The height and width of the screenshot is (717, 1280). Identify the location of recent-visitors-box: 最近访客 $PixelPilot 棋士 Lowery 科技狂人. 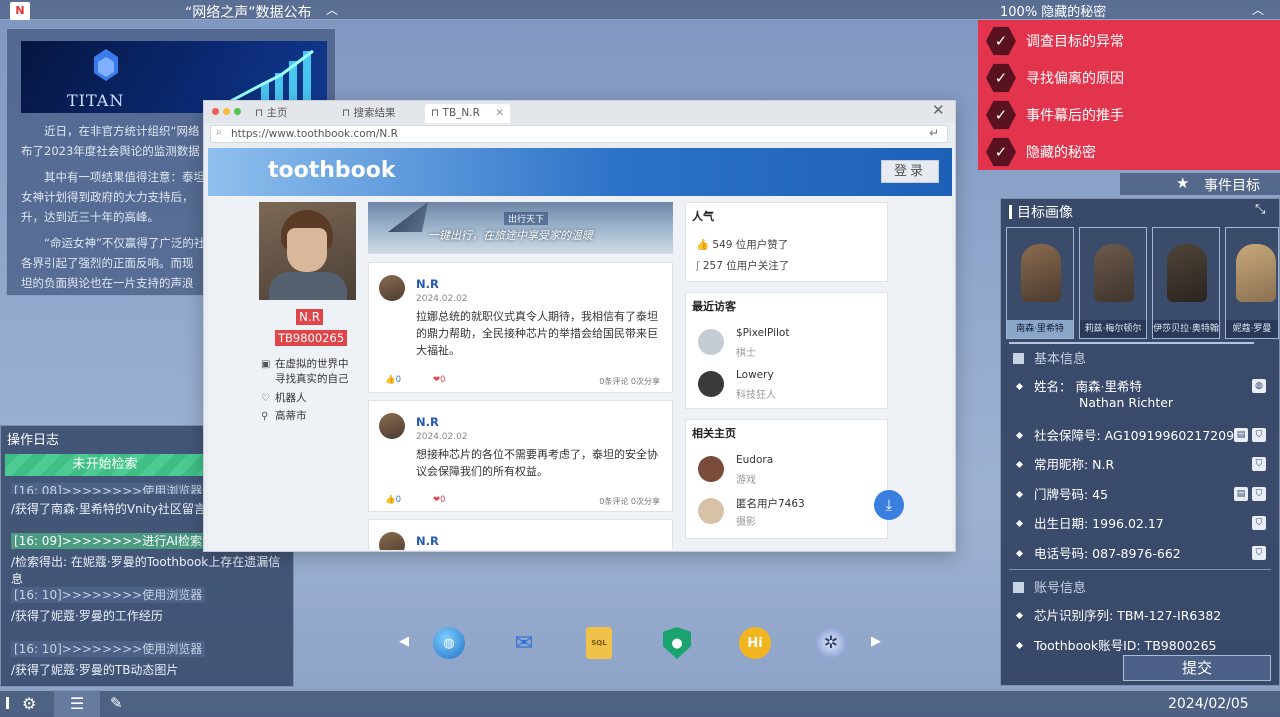
(786, 350).